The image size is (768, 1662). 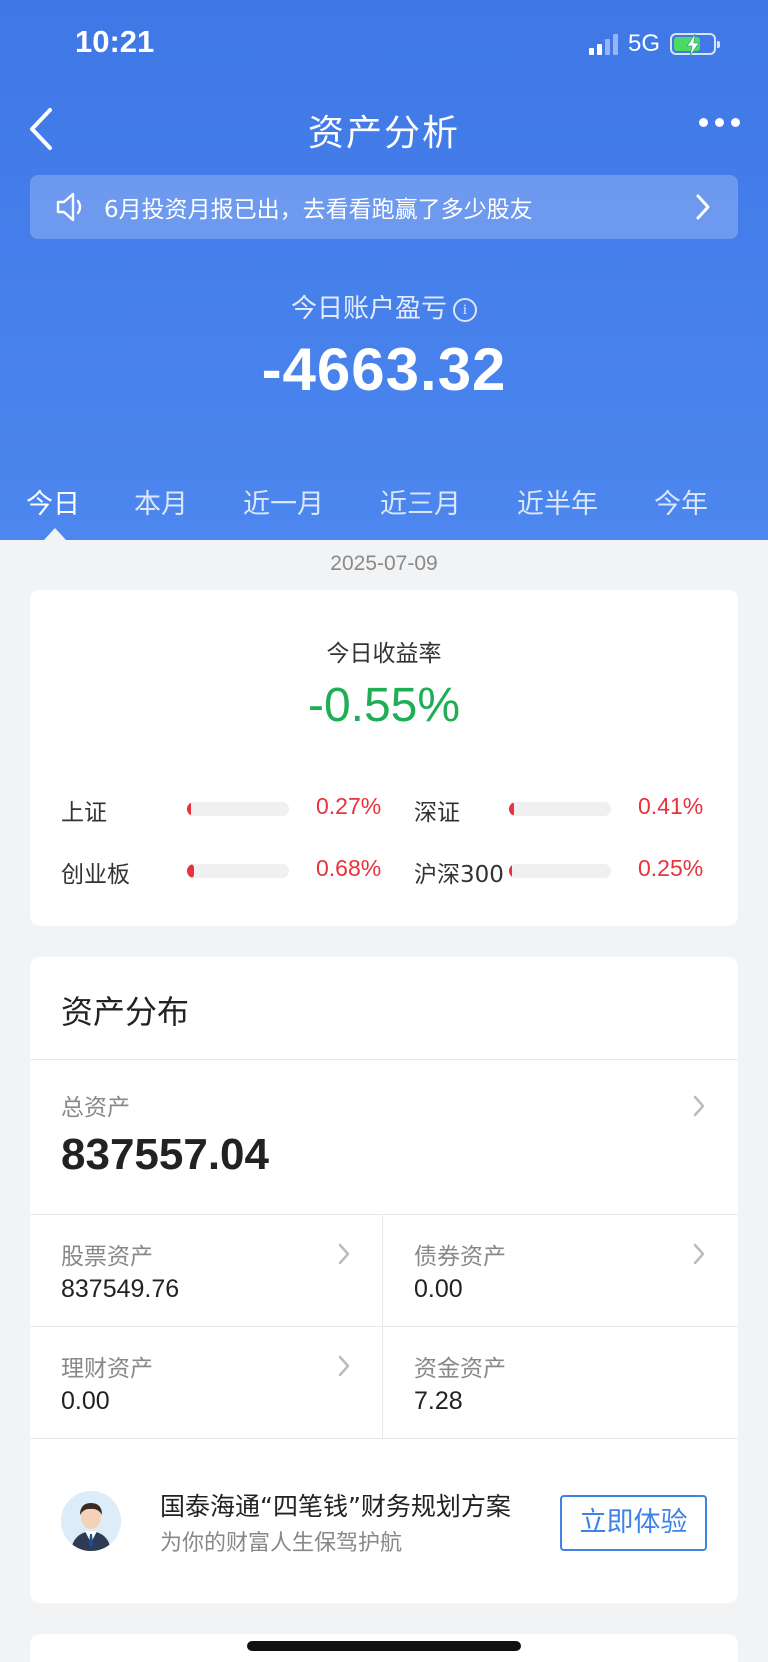 I want to click on index-name: 深证, so click(x=437, y=813).